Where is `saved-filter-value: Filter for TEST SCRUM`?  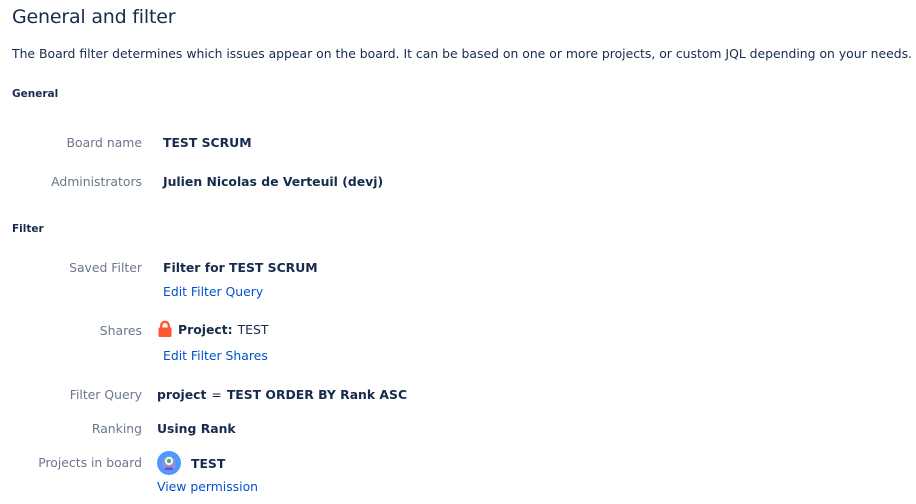 saved-filter-value: Filter for TEST SCRUM is located at coordinates (240, 267).